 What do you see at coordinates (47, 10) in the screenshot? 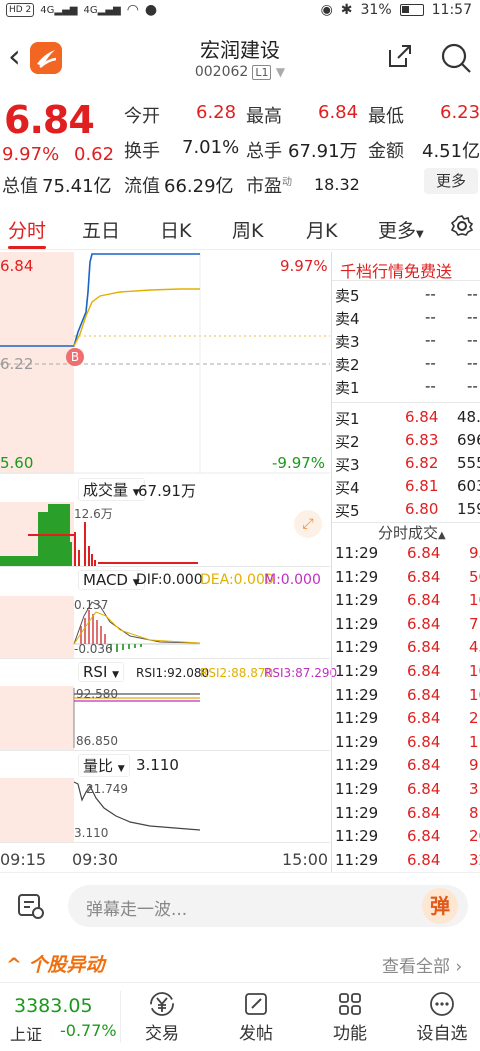
I see `network-type-1: 4G` at bounding box center [47, 10].